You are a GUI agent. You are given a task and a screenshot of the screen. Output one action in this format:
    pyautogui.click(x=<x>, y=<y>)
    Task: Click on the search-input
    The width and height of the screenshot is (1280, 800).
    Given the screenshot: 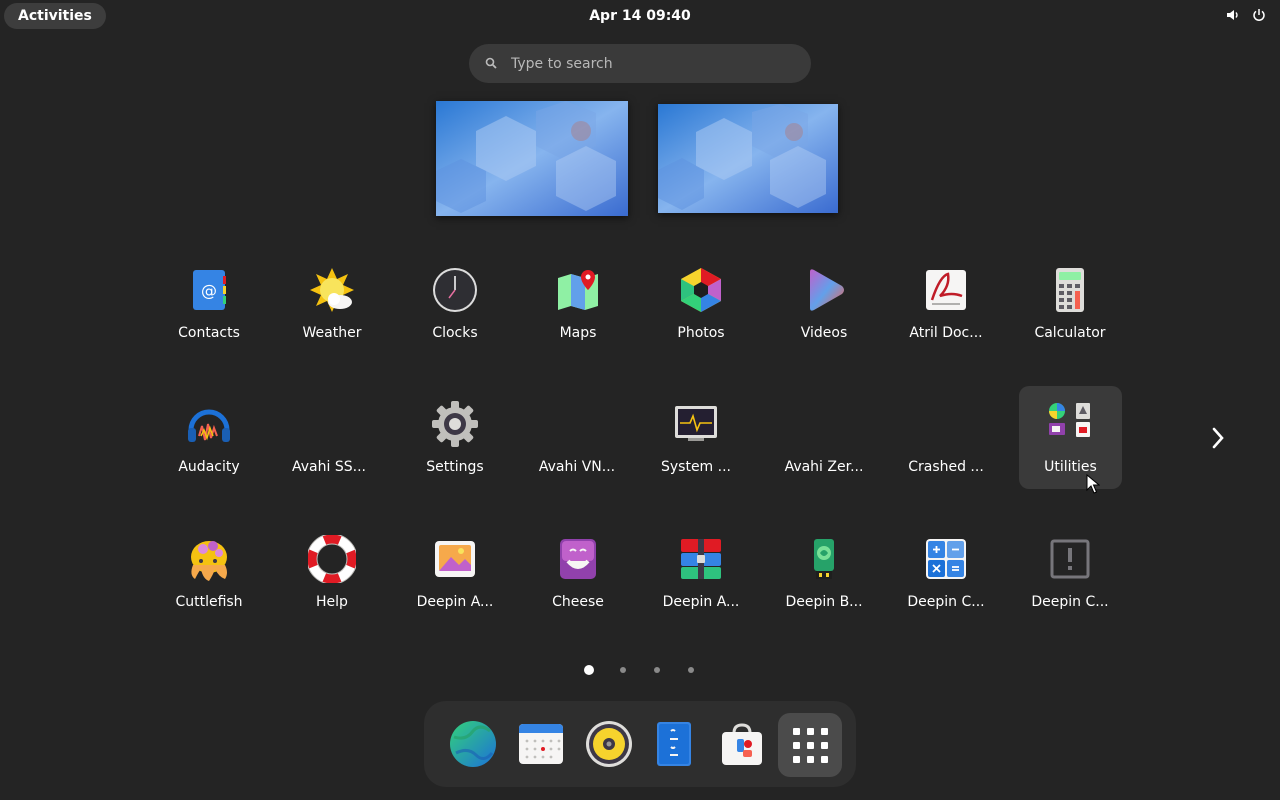 What is the action you would take?
    pyautogui.click(x=651, y=63)
    